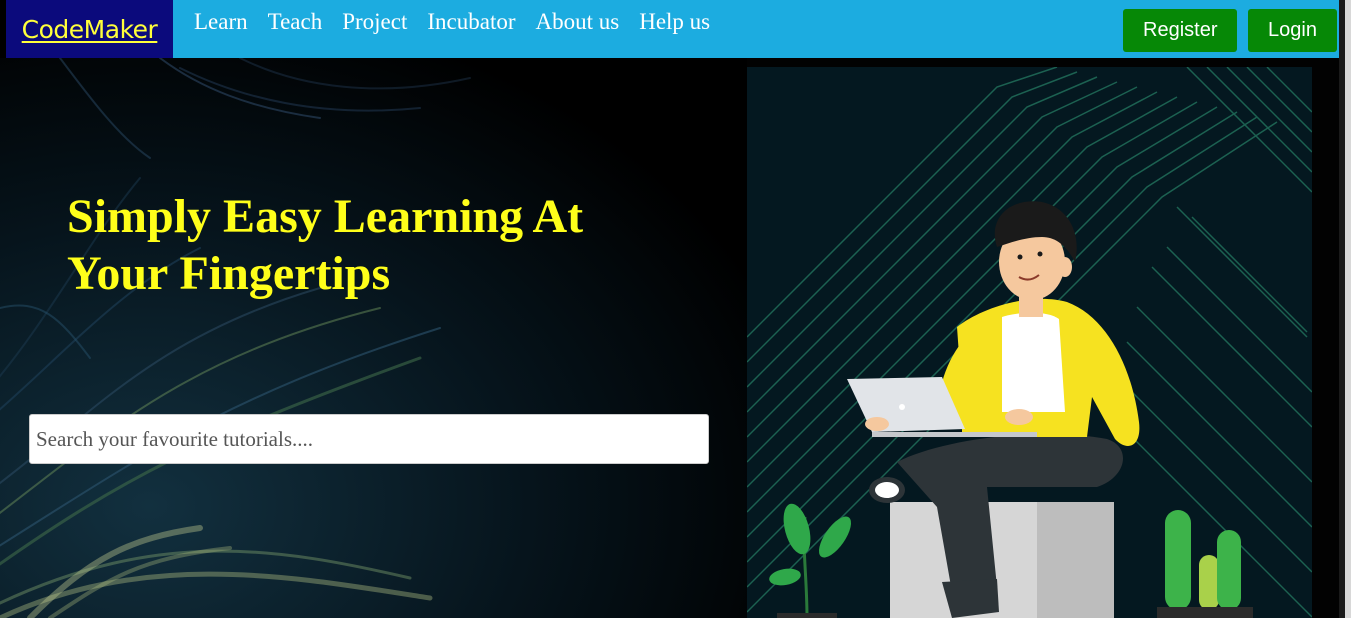  What do you see at coordinates (374, 22) in the screenshot?
I see `nav-link-project: Project` at bounding box center [374, 22].